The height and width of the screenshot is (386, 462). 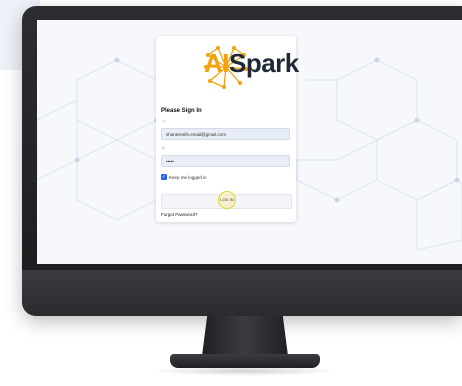 I want to click on user-icon: ○, so click(x=164, y=122).